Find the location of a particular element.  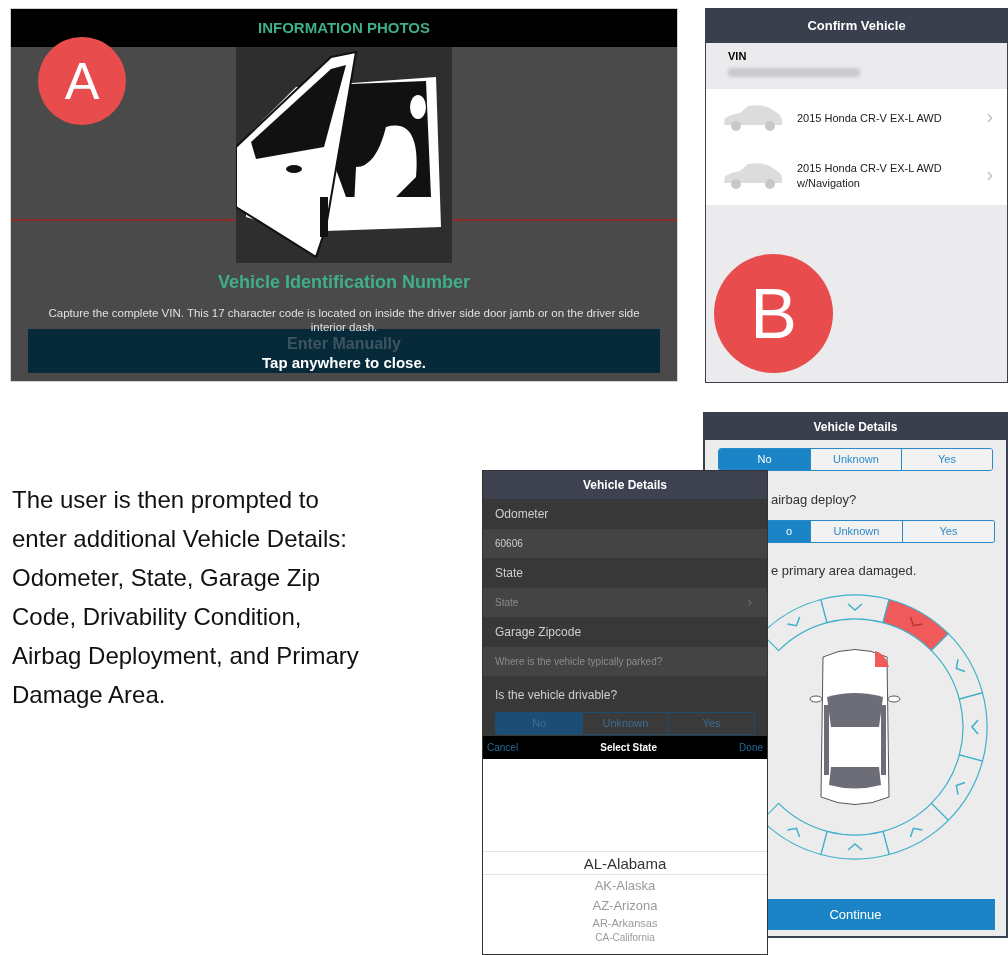

segment-option: No is located at coordinates (764, 459).